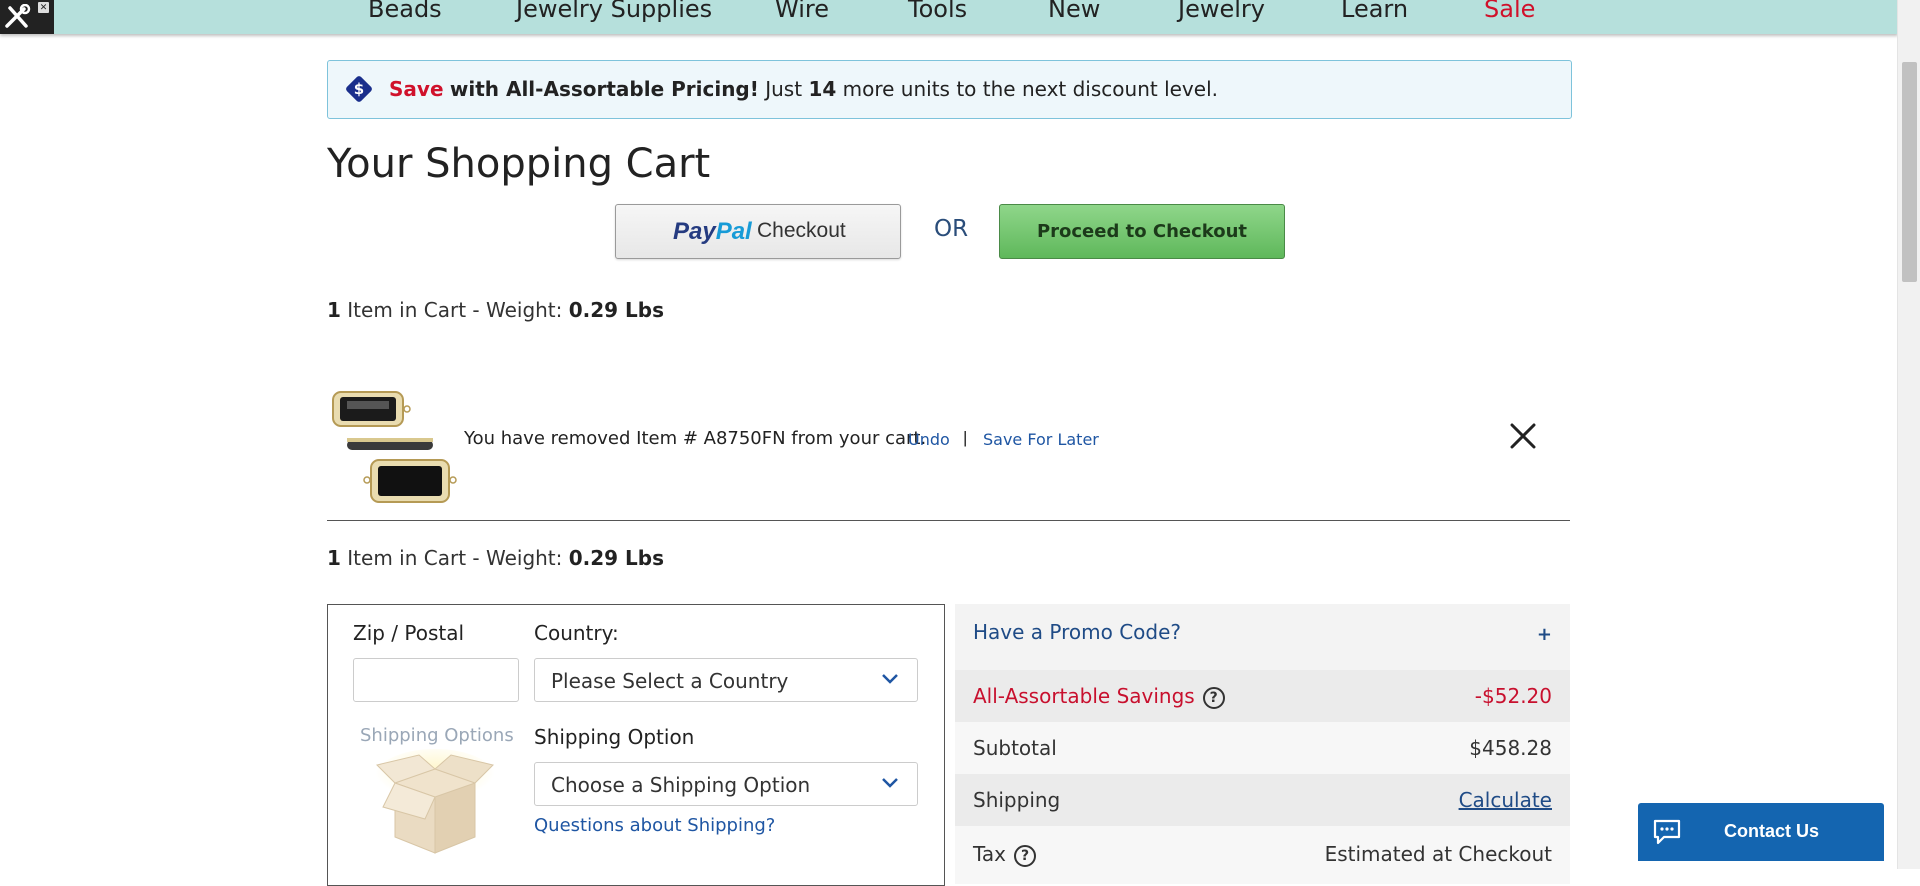 This screenshot has height=886, width=1920. What do you see at coordinates (1017, 800) in the screenshot?
I see `shipping-cost-label: Shipping` at bounding box center [1017, 800].